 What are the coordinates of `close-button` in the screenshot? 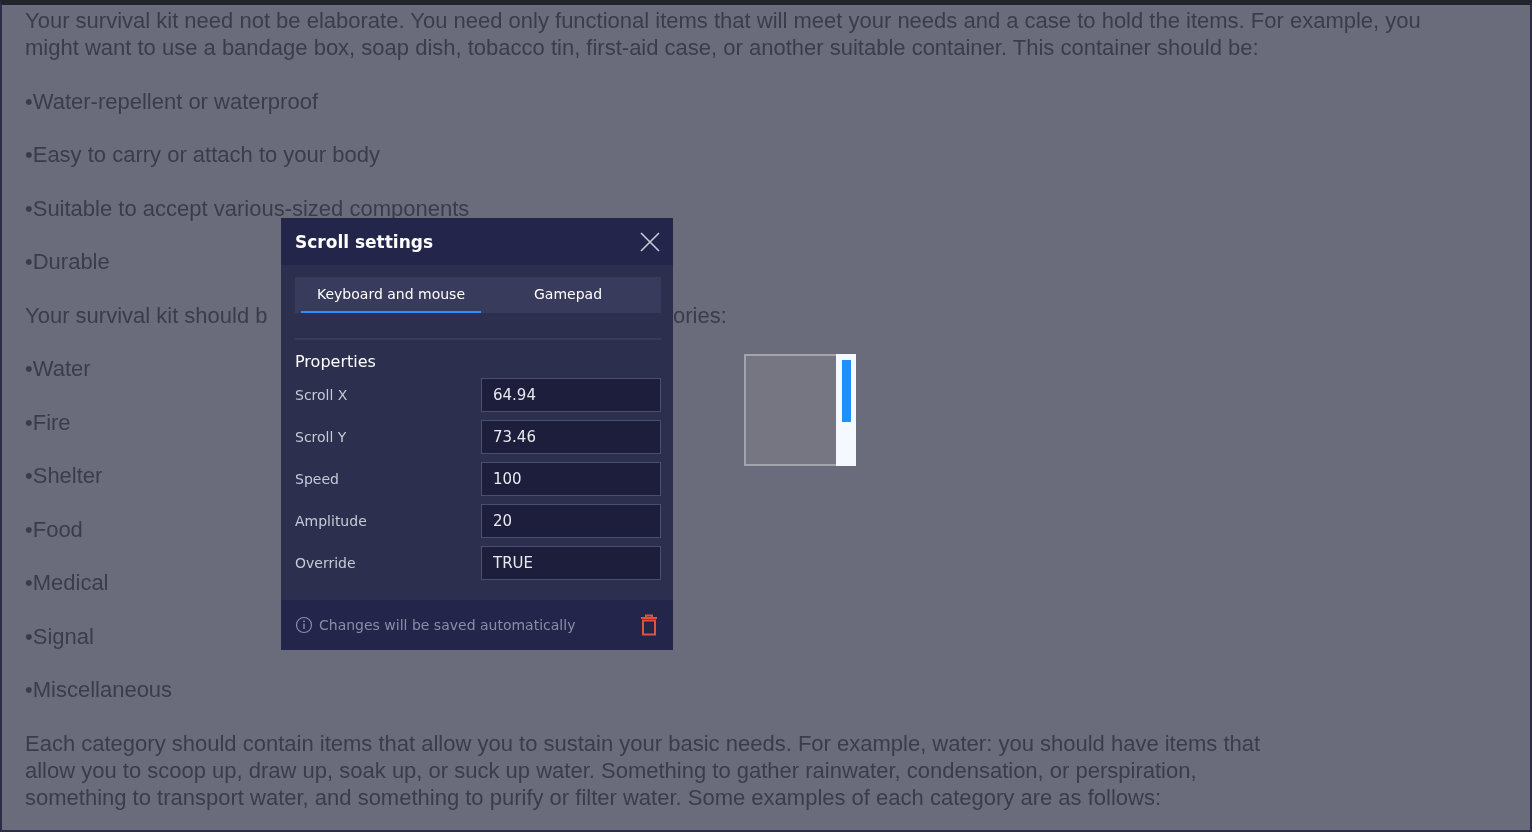 It's located at (650, 241).